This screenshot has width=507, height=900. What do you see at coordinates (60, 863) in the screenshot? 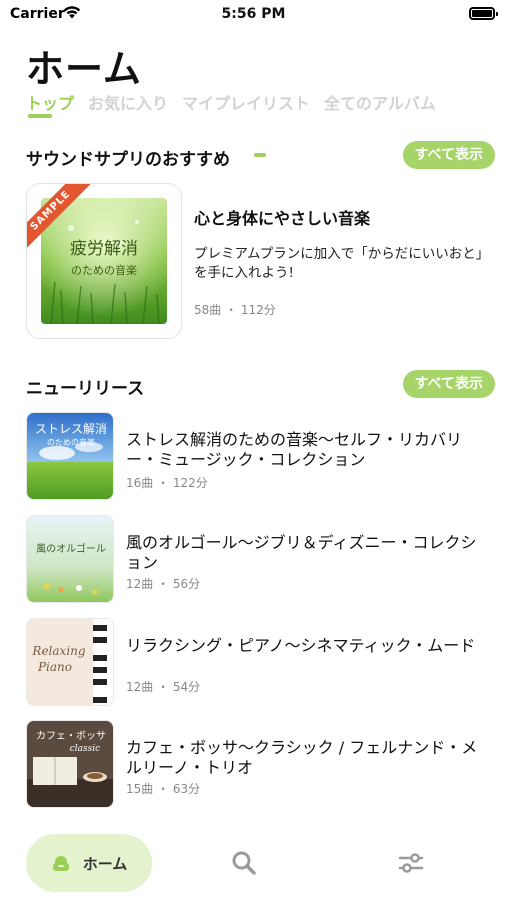
I see `home-icon` at bounding box center [60, 863].